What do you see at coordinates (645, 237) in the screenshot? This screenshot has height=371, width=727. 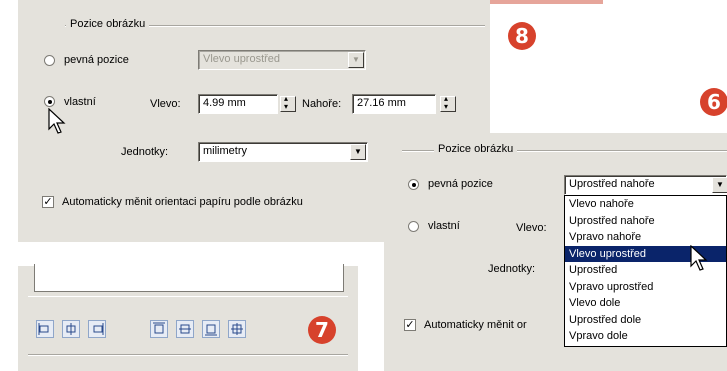 I see `position-option: Vpravo nahoře` at bounding box center [645, 237].